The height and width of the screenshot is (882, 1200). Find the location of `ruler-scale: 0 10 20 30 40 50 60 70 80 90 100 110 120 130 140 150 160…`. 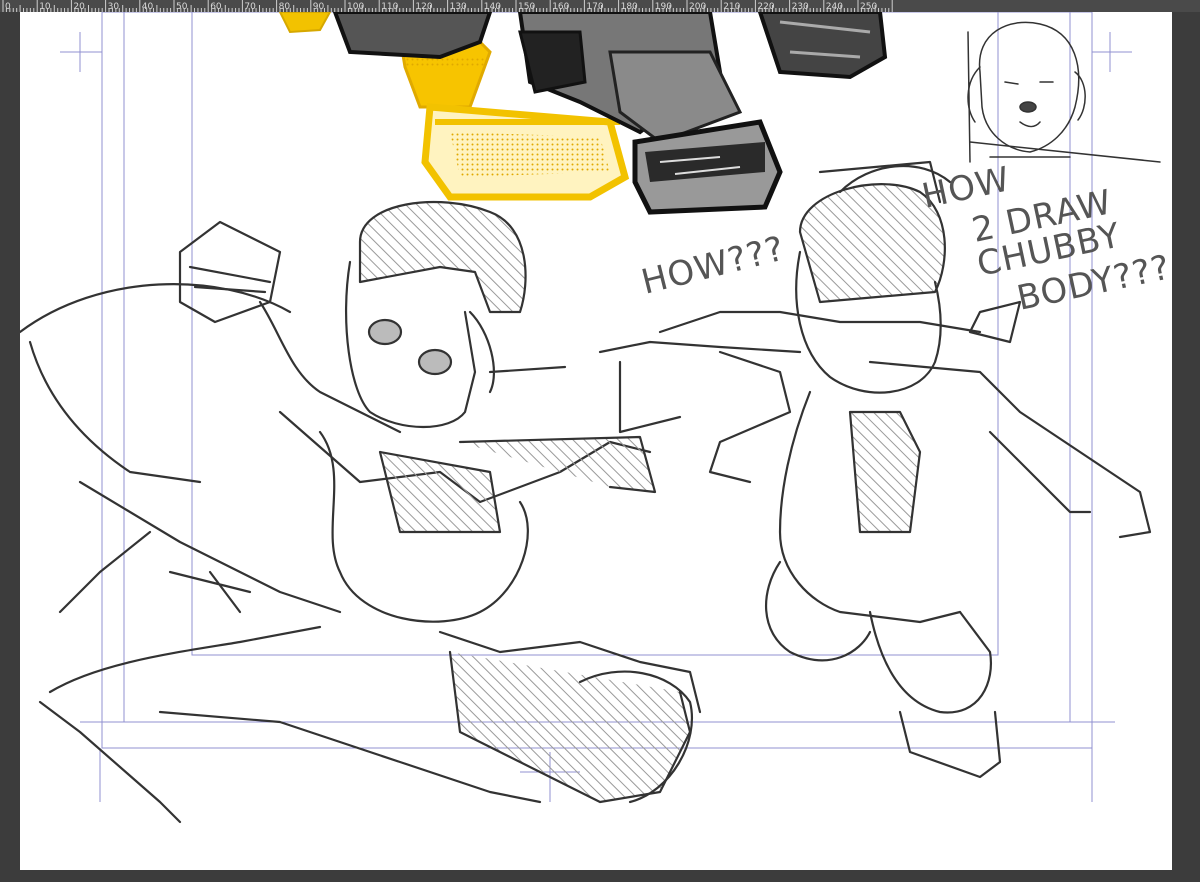

ruler-scale: 0 10 20 30 40 50 60 70 80 90 100 110 120 130 140 150 160… is located at coordinates (447, 6).